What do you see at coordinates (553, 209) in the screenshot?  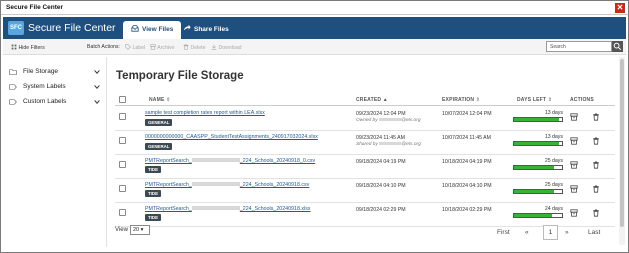 I see `days-left-text: 24 days` at bounding box center [553, 209].